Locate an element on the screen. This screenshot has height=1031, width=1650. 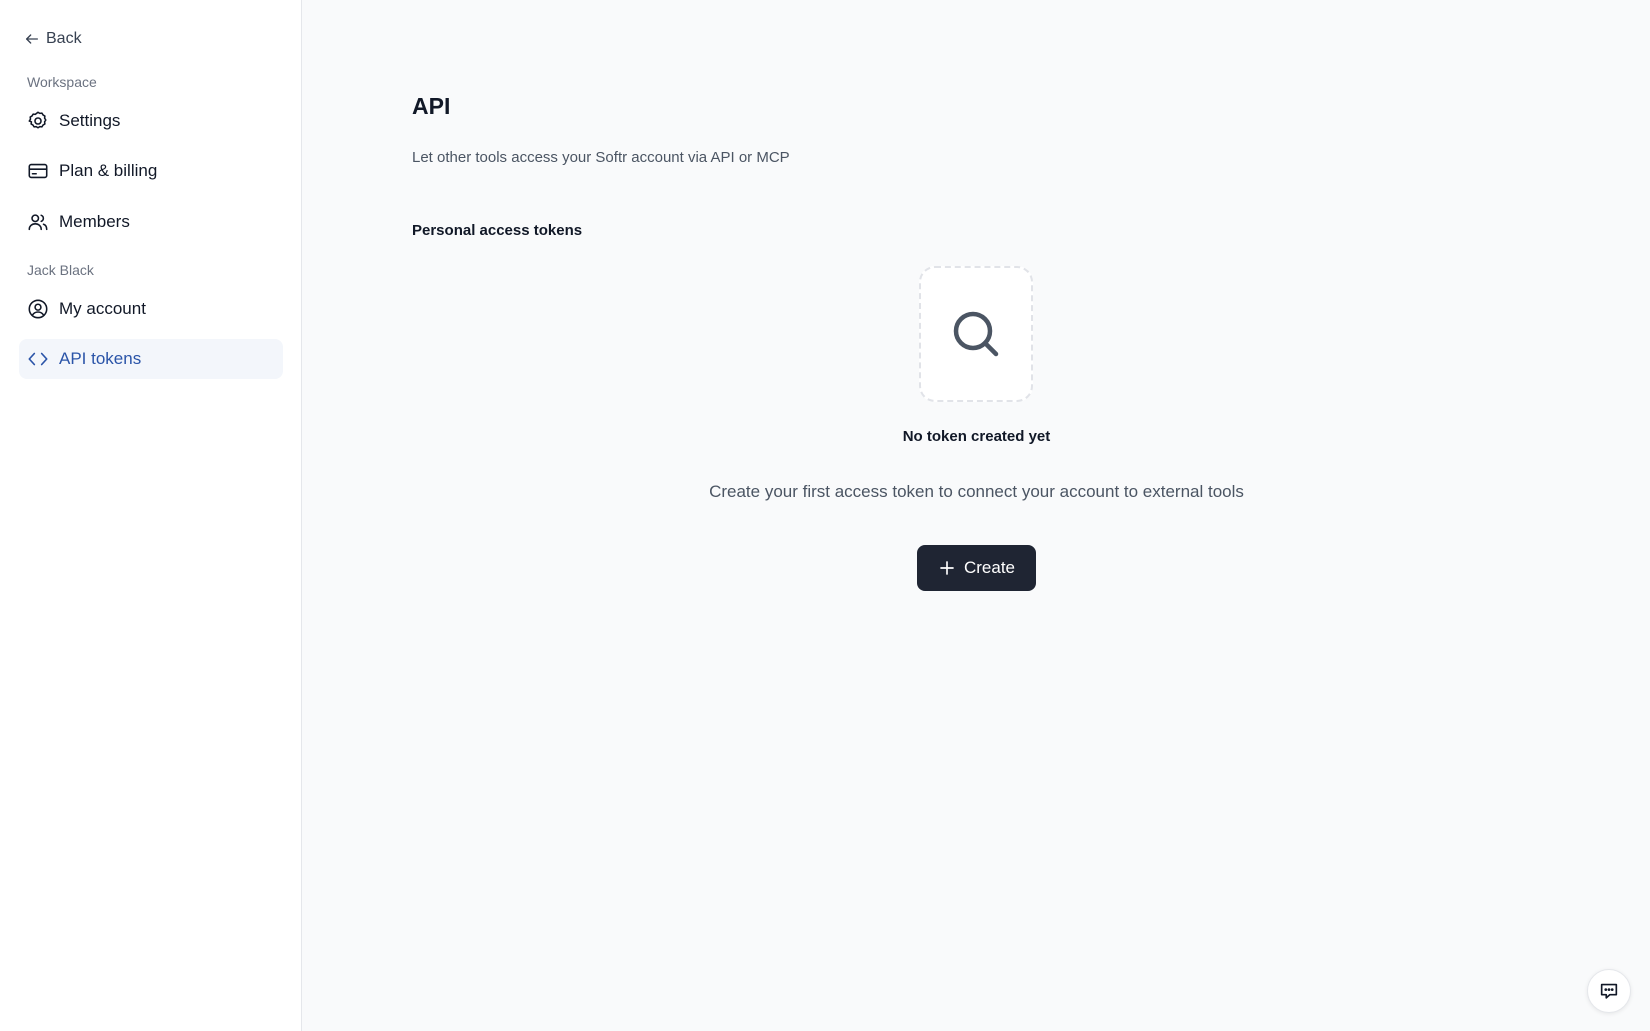
sidebar-item-billing: Plan & billing is located at coordinates (151, 171).